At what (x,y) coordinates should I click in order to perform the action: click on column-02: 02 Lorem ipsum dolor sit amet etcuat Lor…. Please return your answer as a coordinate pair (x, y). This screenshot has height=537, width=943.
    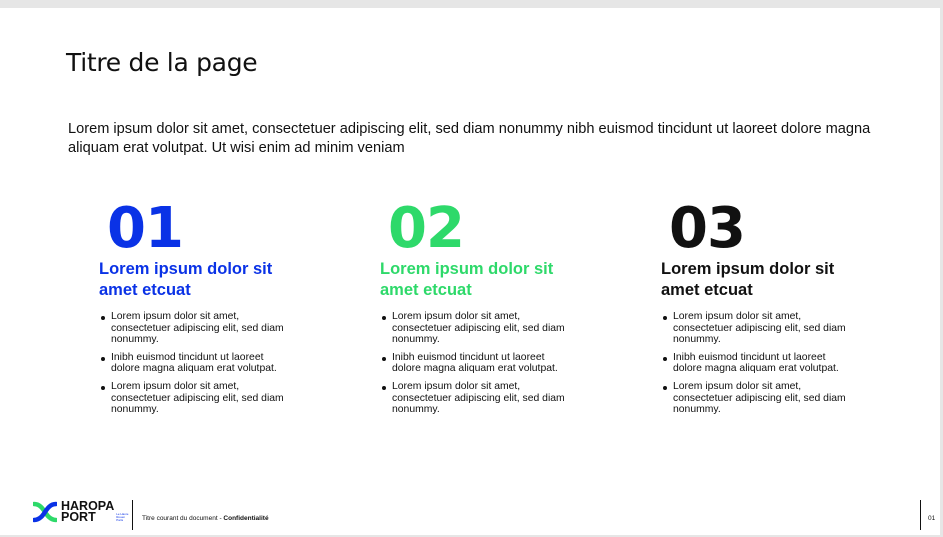
    Looking at the image, I should click on (495, 311).